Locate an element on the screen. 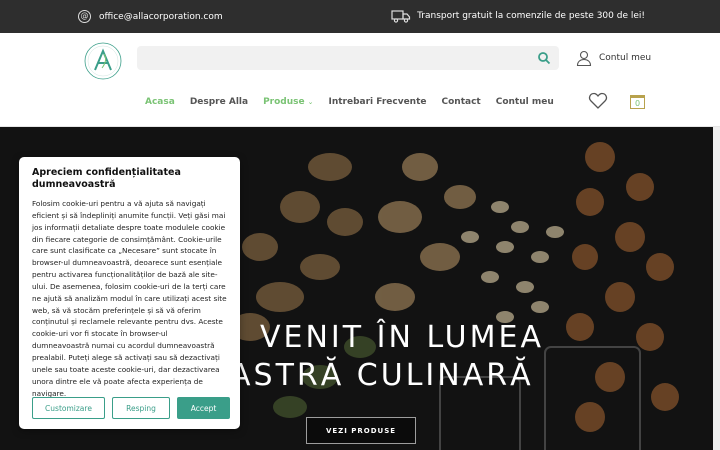  accept-button: Accept is located at coordinates (203, 408).